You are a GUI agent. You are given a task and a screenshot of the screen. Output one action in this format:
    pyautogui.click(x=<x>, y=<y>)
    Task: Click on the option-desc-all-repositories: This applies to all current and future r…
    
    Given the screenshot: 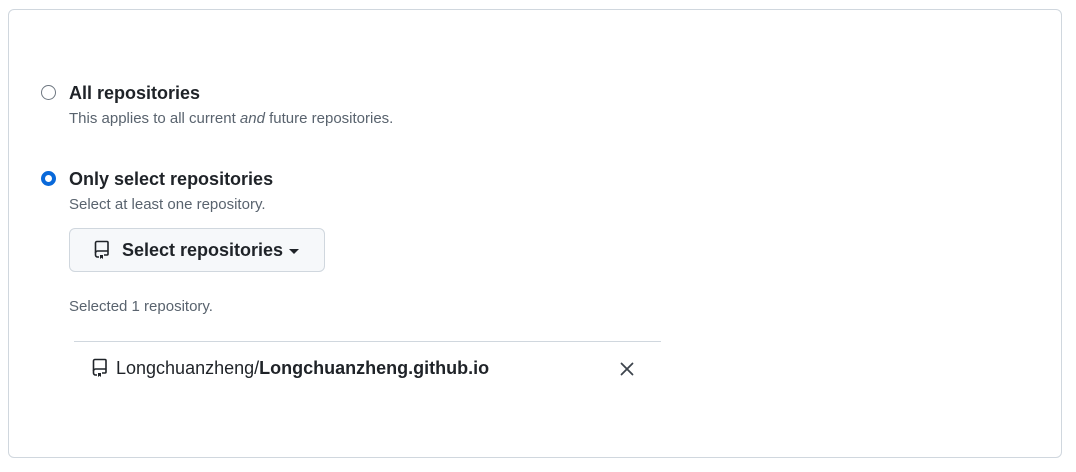 What is the action you would take?
    pyautogui.click(x=231, y=118)
    